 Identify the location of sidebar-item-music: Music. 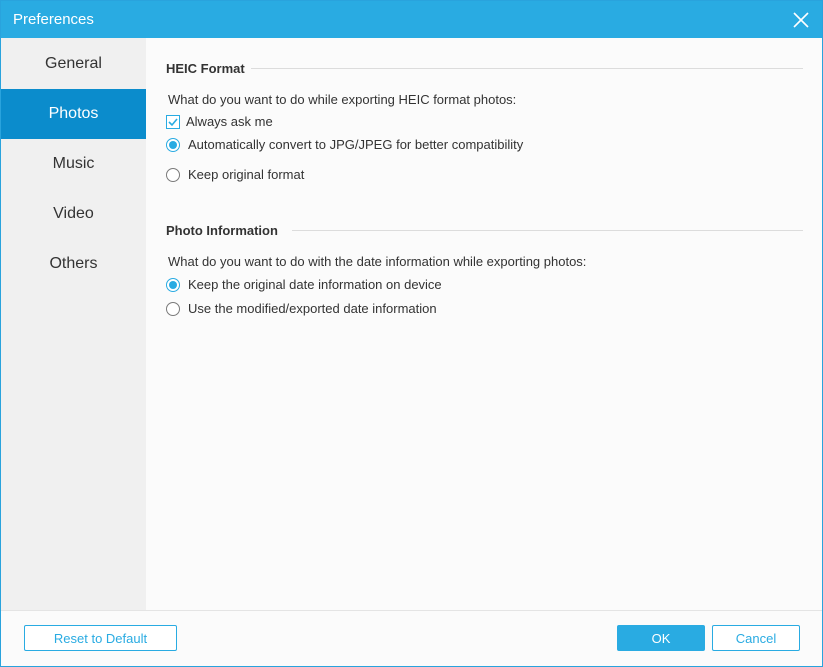
(73, 164).